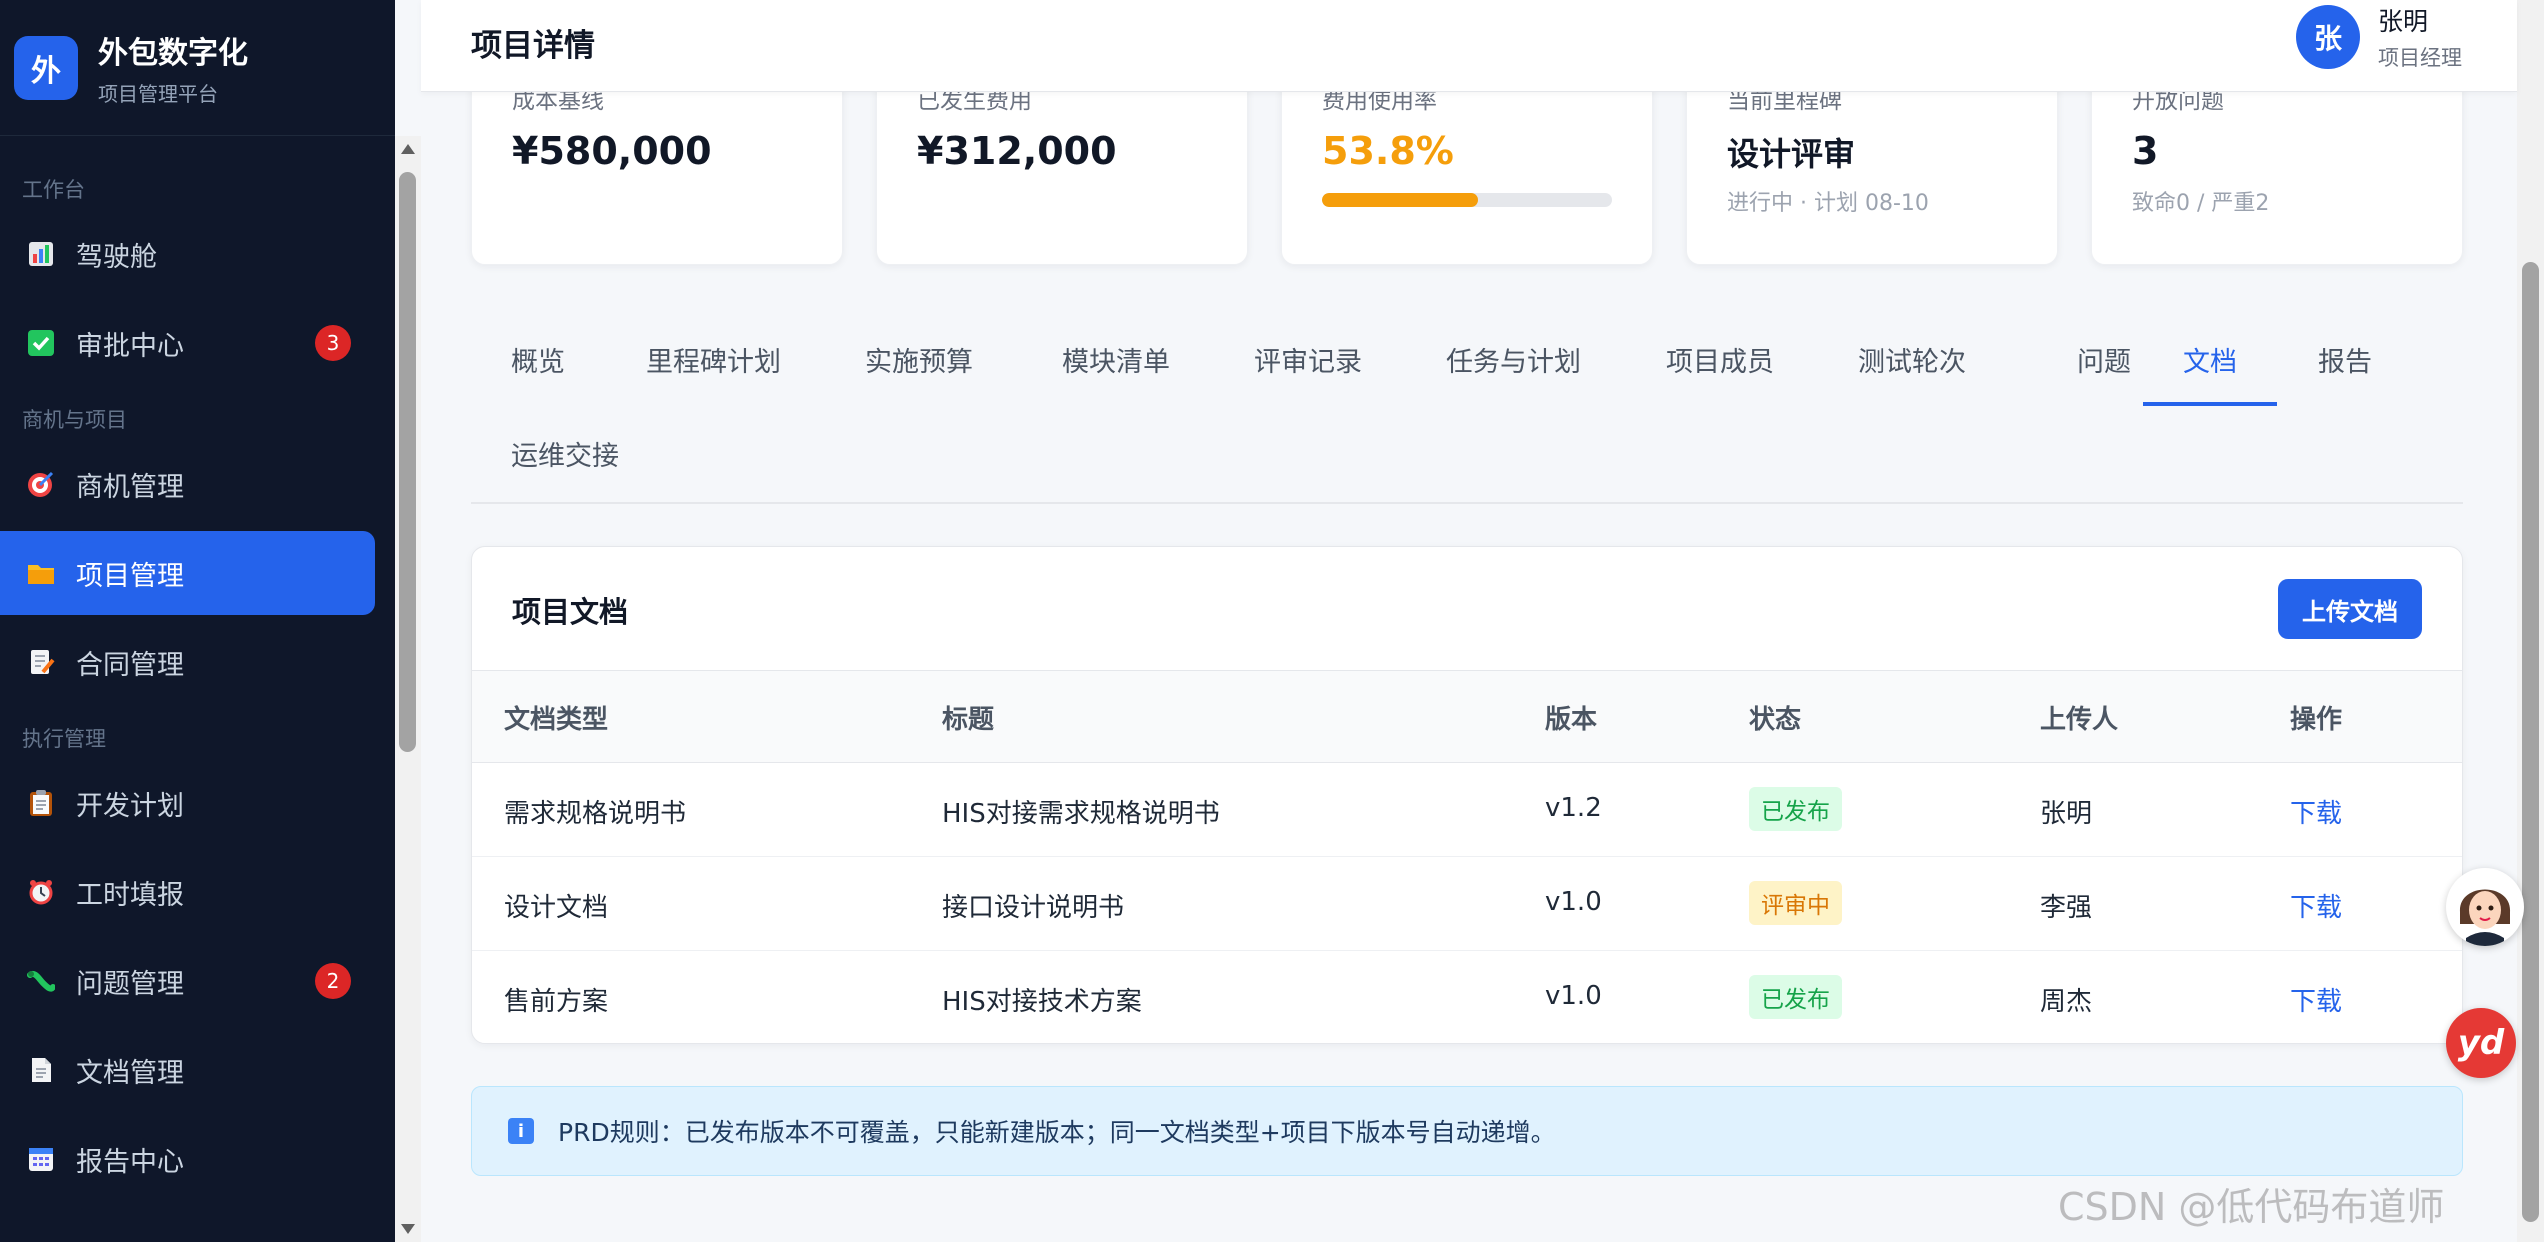  What do you see at coordinates (1795, 997) in the screenshot?
I see `status-badge: 已发布` at bounding box center [1795, 997].